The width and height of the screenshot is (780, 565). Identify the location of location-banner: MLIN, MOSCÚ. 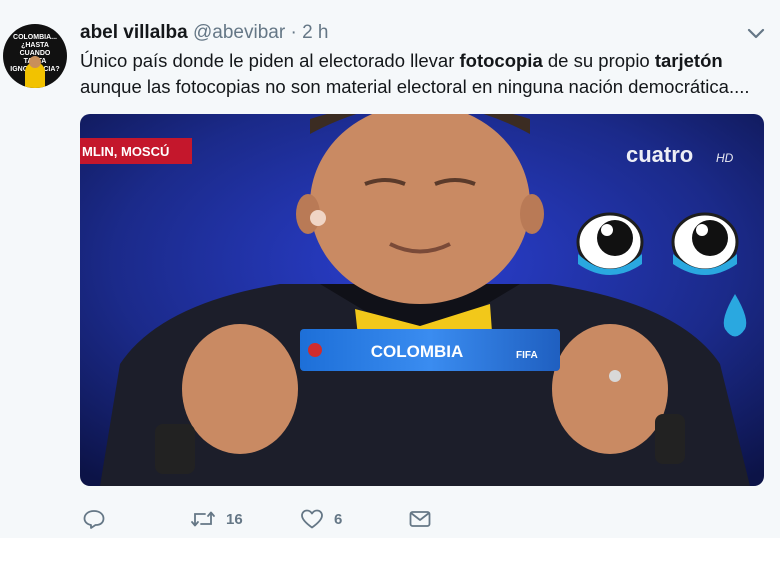
(125, 151).